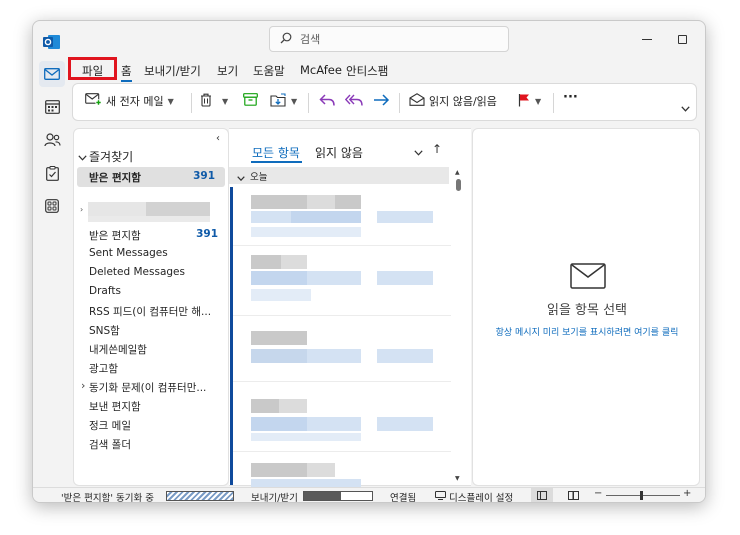 This screenshot has height=535, width=740. Describe the element at coordinates (440, 496) in the screenshot. I see `display-icon` at that location.